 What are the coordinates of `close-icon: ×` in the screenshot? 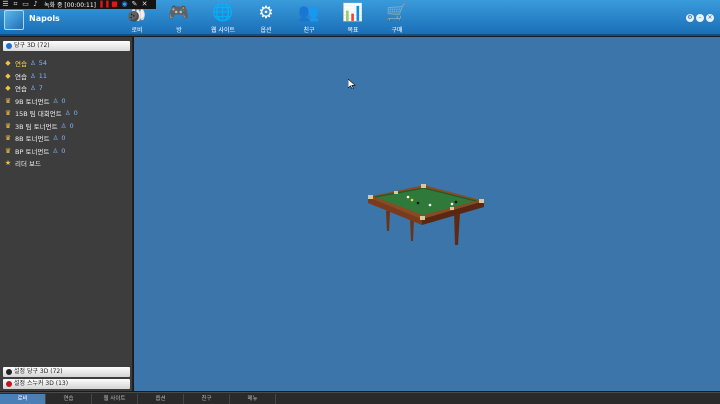 It's located at (710, 18).